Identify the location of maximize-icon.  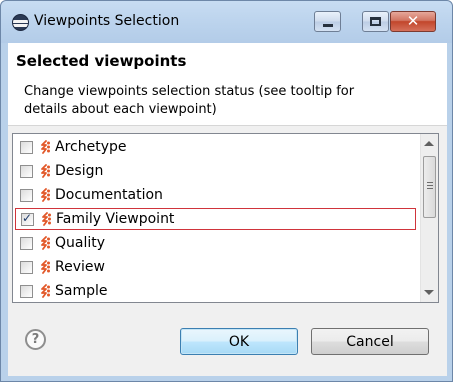
(375, 21).